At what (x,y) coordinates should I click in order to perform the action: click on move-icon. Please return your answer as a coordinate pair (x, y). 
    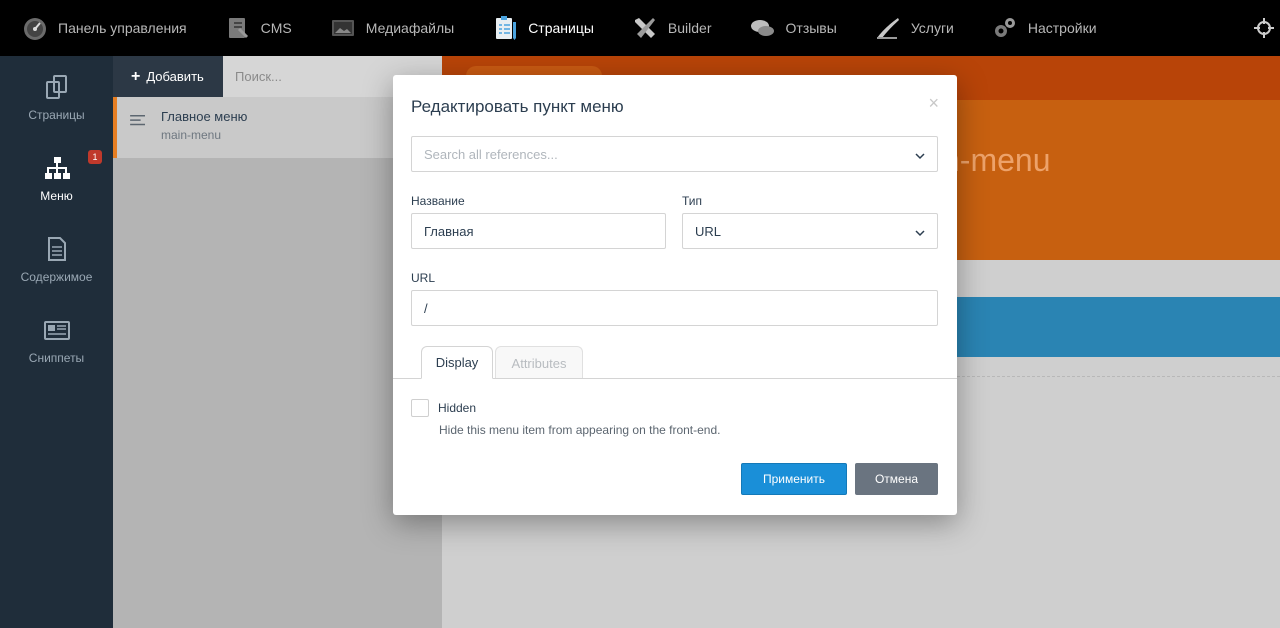
    Looking at the image, I should click on (1264, 28).